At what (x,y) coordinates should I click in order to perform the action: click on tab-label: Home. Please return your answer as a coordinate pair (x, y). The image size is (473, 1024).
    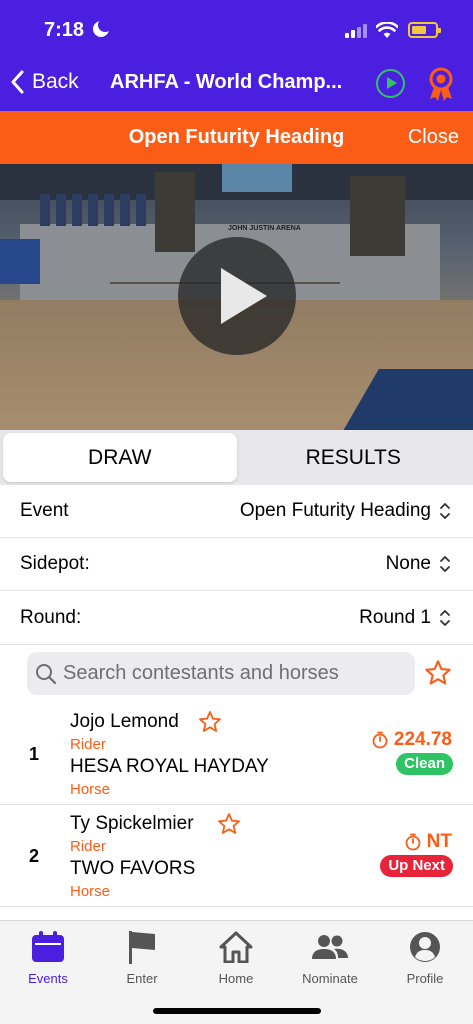
    Looking at the image, I should click on (236, 978).